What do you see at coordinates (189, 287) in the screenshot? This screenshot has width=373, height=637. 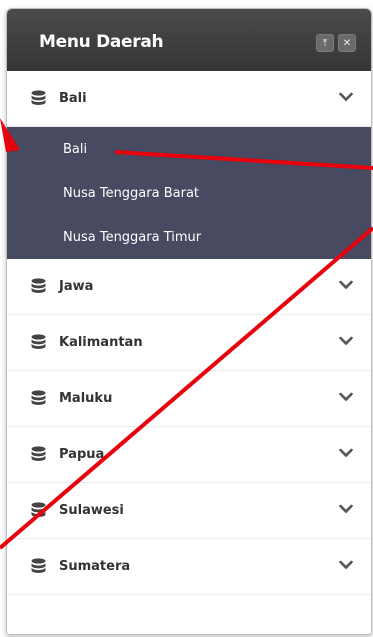 I see `menu-item-jawa: Jawa` at bounding box center [189, 287].